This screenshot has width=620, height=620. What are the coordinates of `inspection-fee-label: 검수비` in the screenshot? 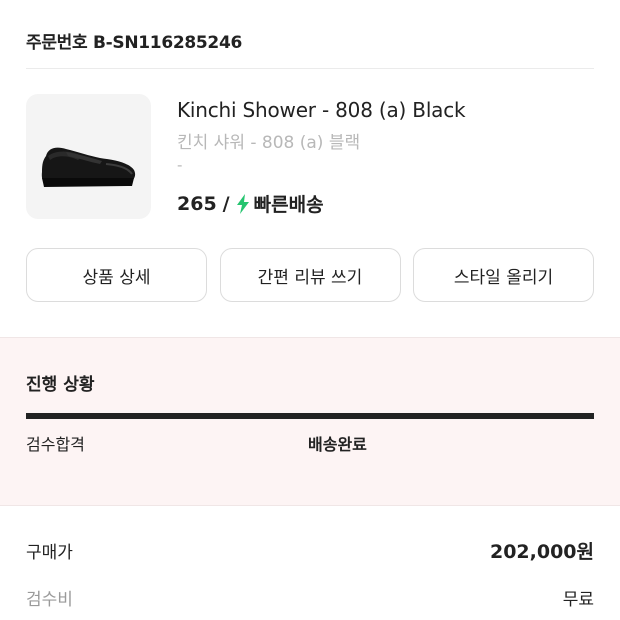 It's located at (49, 600).